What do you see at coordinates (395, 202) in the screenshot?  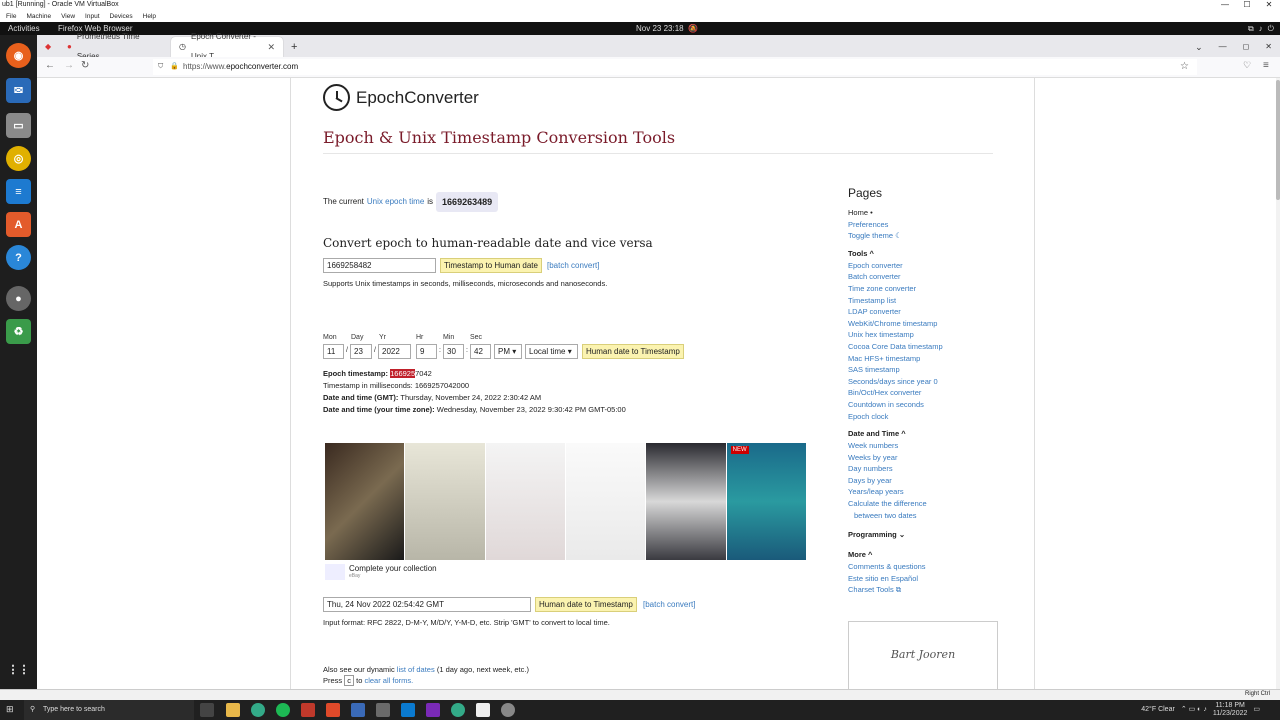 I see `unix-epoch-link: Unix epoch time` at bounding box center [395, 202].